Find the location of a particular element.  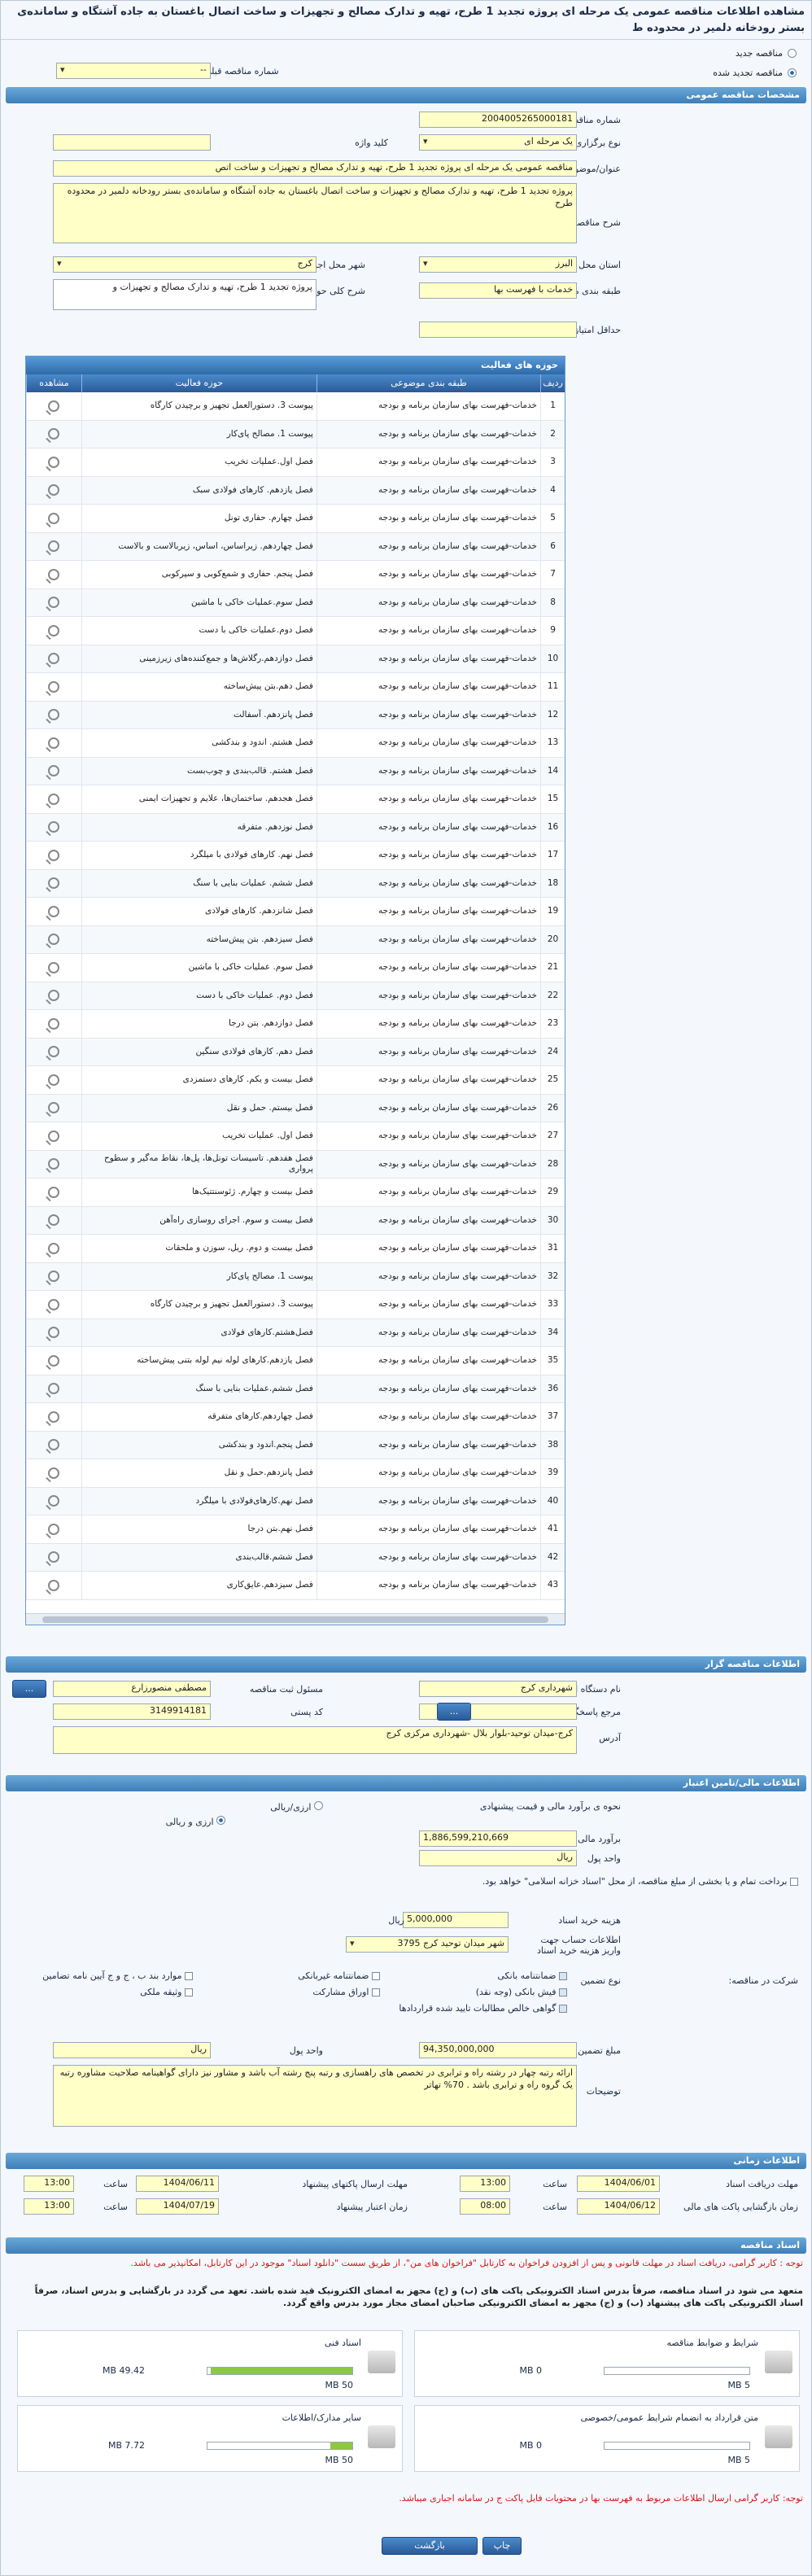

doc-box-technical: اسناد فنی 49.42 MB 50 MB is located at coordinates (210, 2363).